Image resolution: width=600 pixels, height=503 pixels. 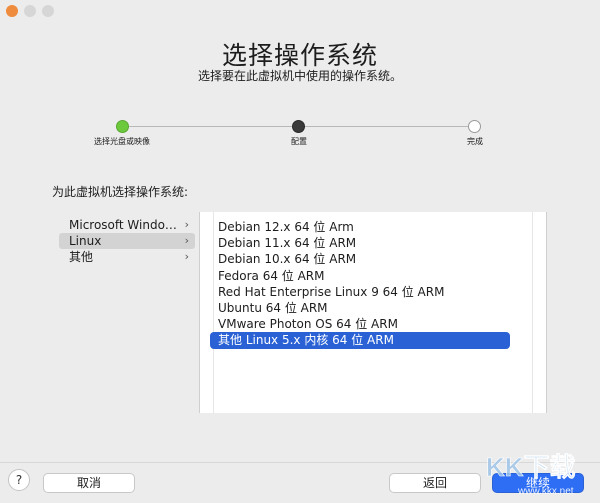 What do you see at coordinates (300, 462) in the screenshot?
I see `footer-divider` at bounding box center [300, 462].